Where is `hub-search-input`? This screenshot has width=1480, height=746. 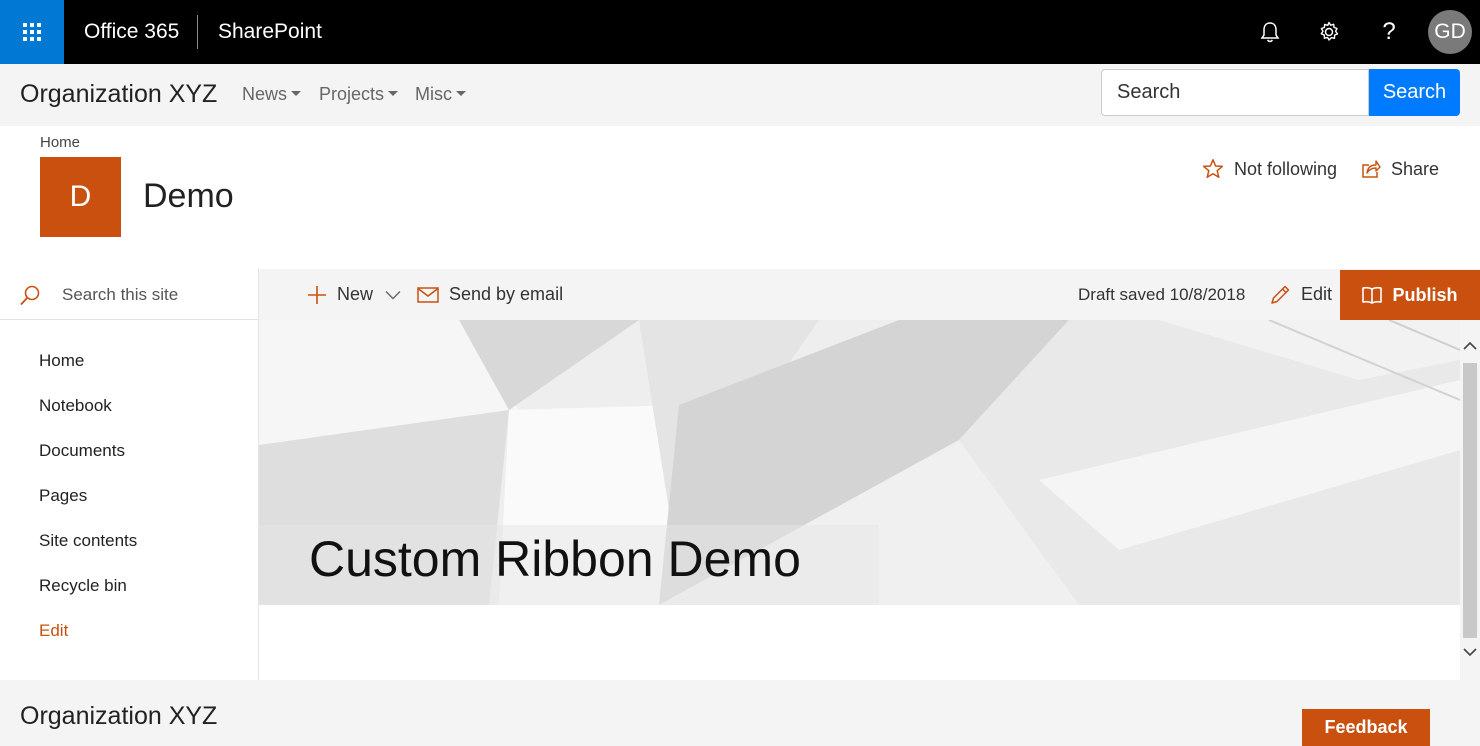
hub-search-input is located at coordinates (1235, 92).